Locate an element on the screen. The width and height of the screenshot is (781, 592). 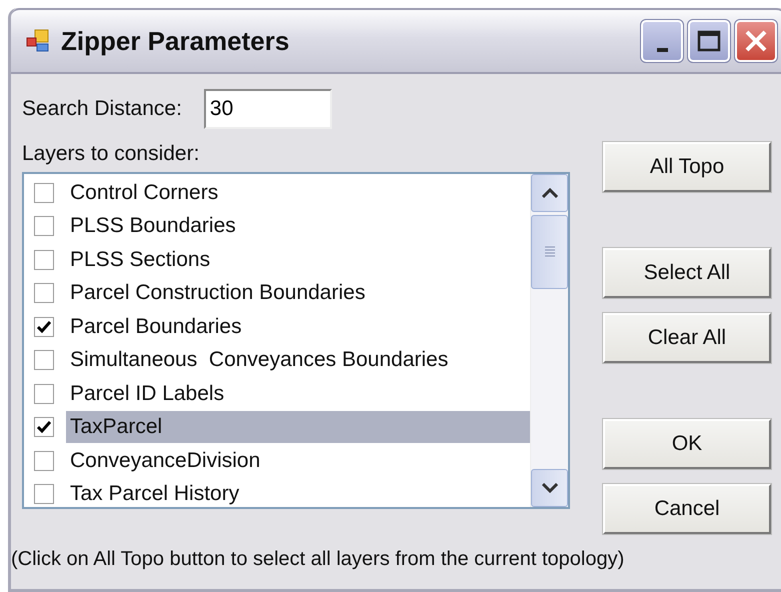
close-icon is located at coordinates (756, 41).